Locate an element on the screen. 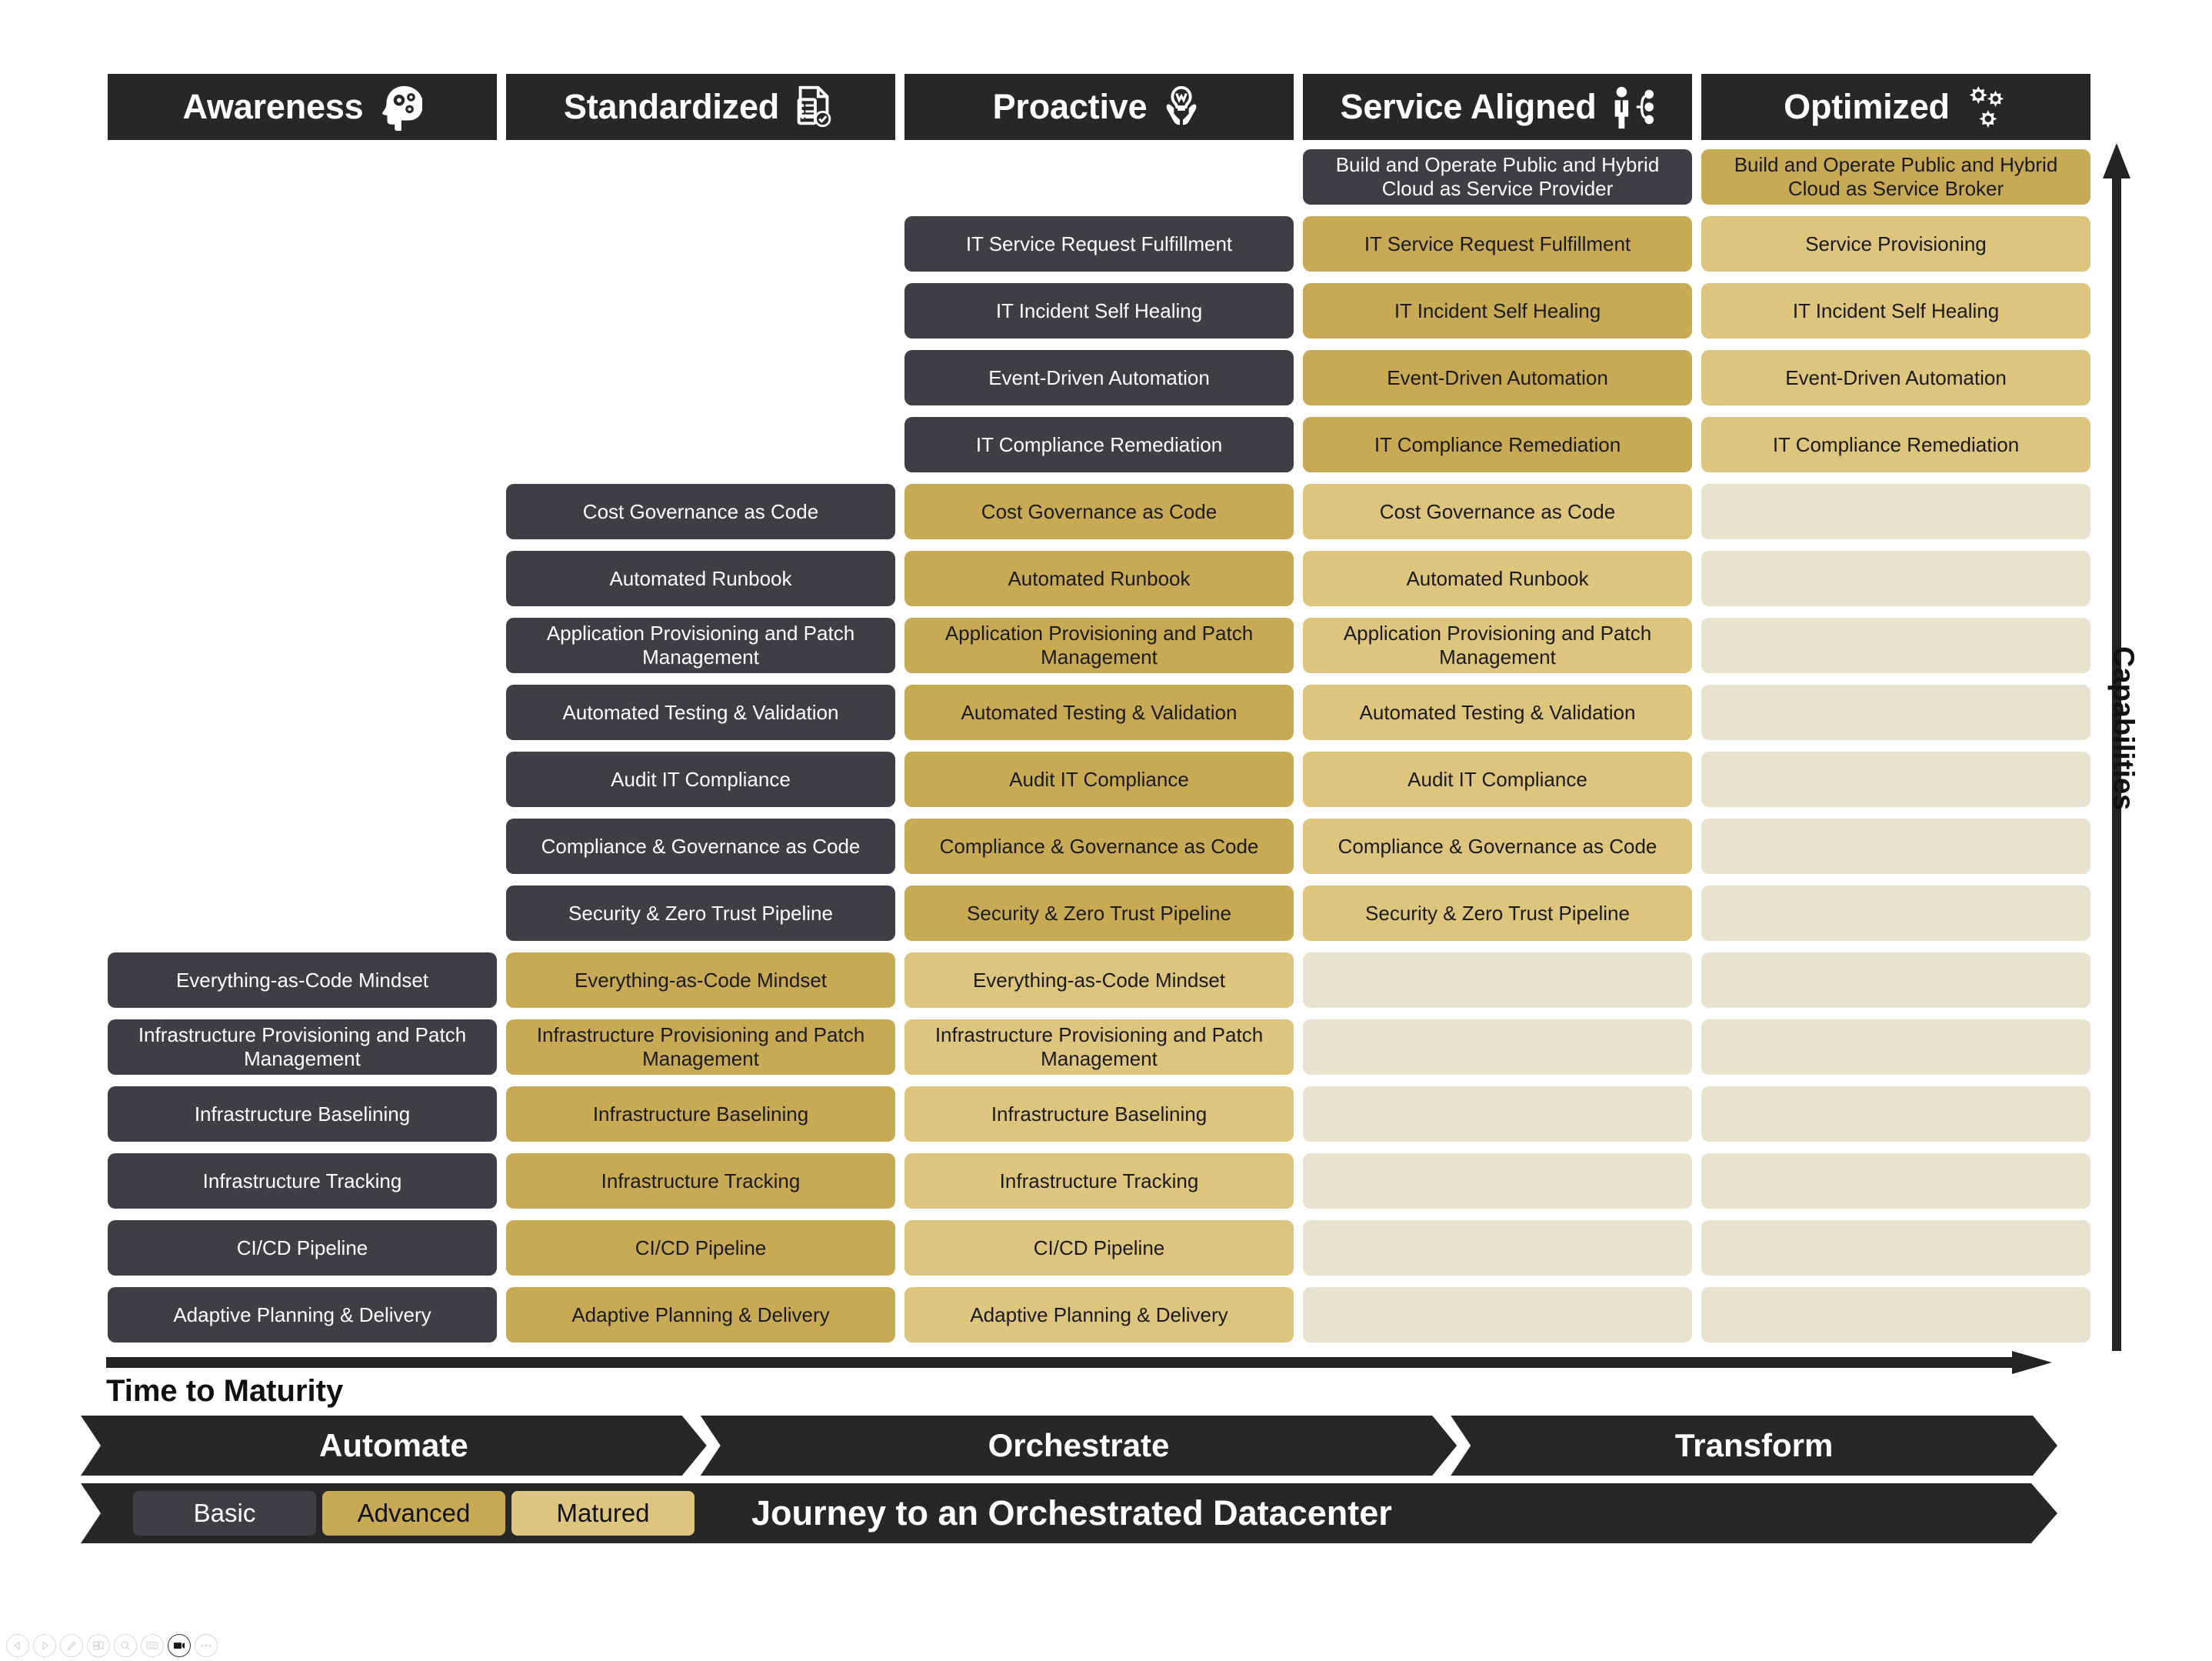  more-icon is located at coordinates (207, 1646).